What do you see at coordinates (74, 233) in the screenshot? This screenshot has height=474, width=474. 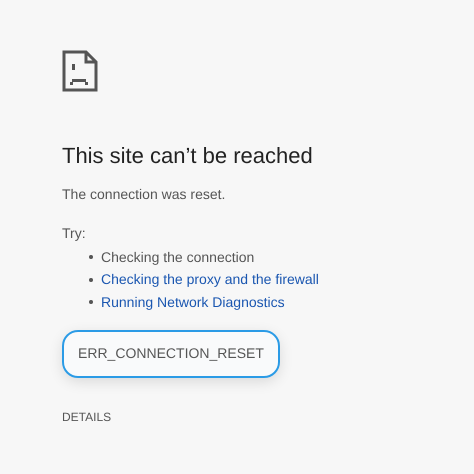 I see `try-label: Try:` at bounding box center [74, 233].